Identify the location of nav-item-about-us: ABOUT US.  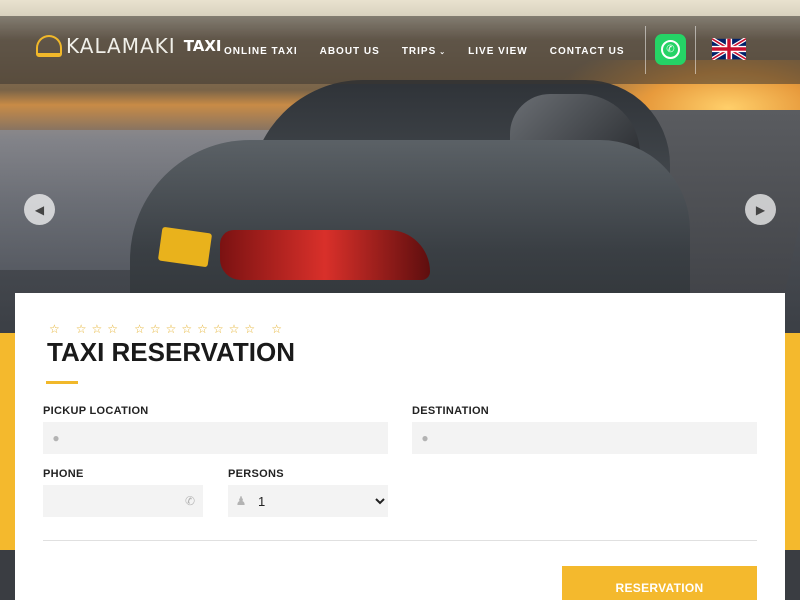
(350, 51).